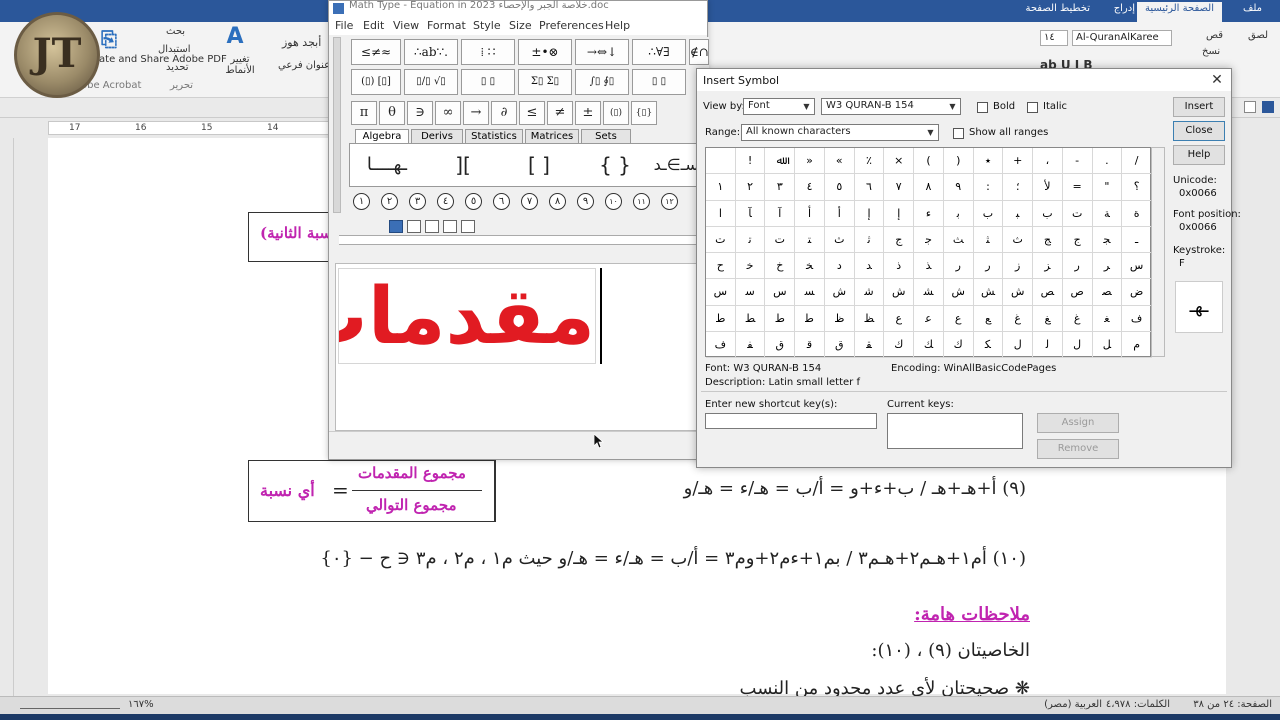  What do you see at coordinates (840, 132) in the screenshot?
I see `range-select: All known characters ▼` at bounding box center [840, 132].